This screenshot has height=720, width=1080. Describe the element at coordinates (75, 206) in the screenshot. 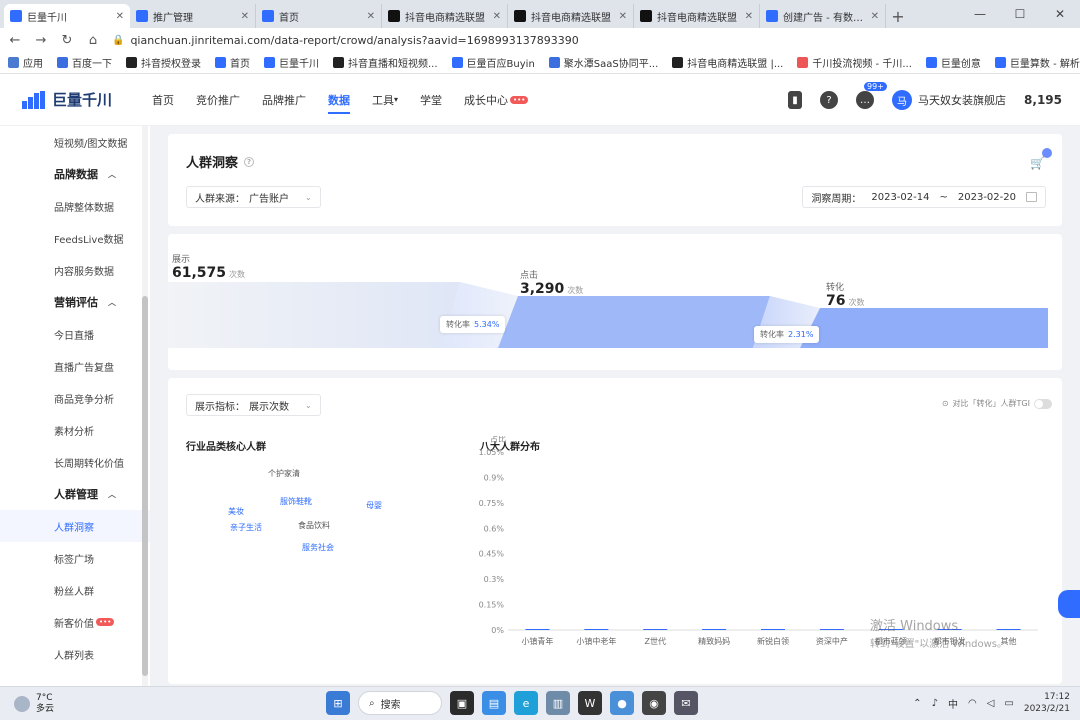

I see `sidebar-item: 品牌整体数据` at that location.